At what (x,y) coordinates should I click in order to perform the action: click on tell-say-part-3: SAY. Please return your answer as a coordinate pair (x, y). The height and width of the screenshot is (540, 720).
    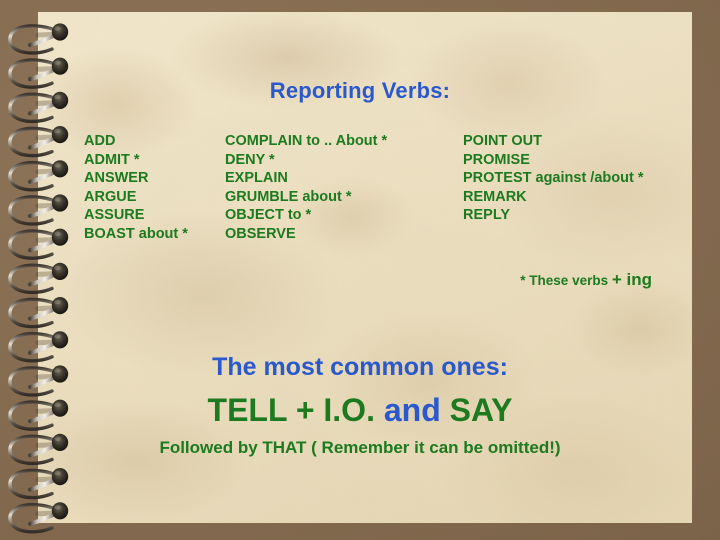
    Looking at the image, I should click on (476, 410).